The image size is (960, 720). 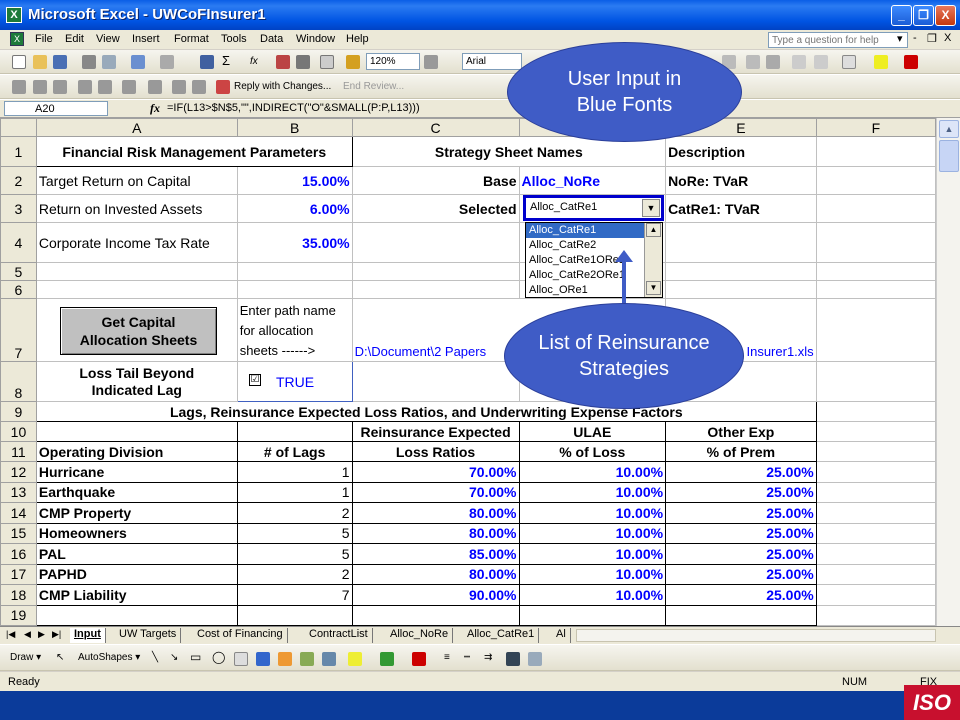 I want to click on scroll-up-icon: ▲, so click(x=949, y=129).